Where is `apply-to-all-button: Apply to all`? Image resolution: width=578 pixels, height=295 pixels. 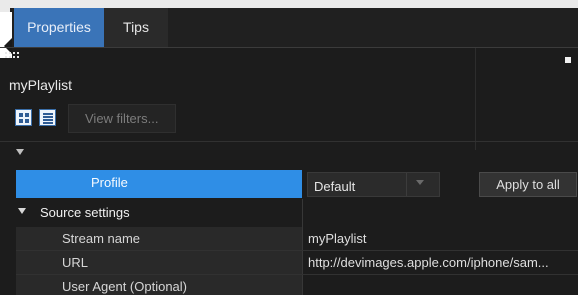 apply-to-all-button: Apply to all is located at coordinates (528, 184).